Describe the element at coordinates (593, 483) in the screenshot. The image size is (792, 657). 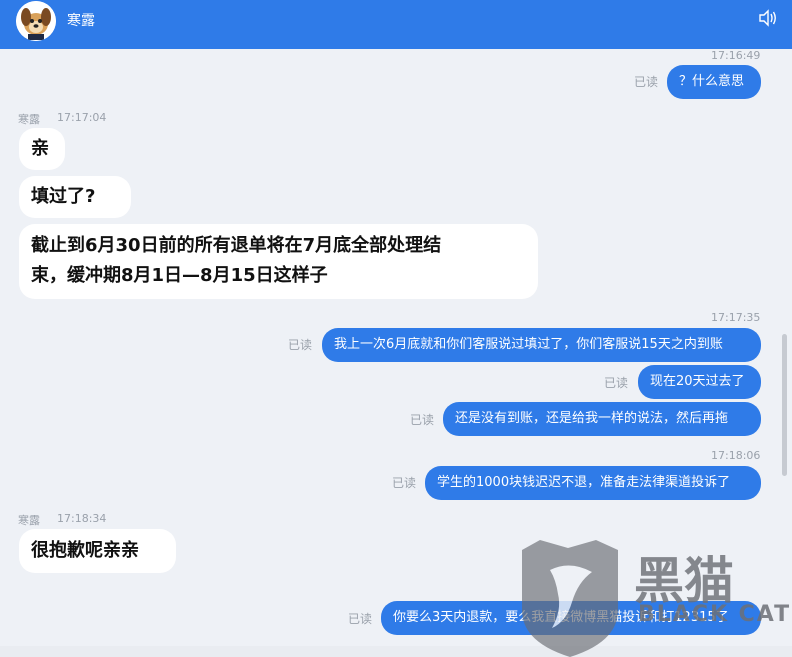
I see `message-bubble-out: 学生的1000块钱迟迟不退，准备走法律渠道投诉了` at that location.